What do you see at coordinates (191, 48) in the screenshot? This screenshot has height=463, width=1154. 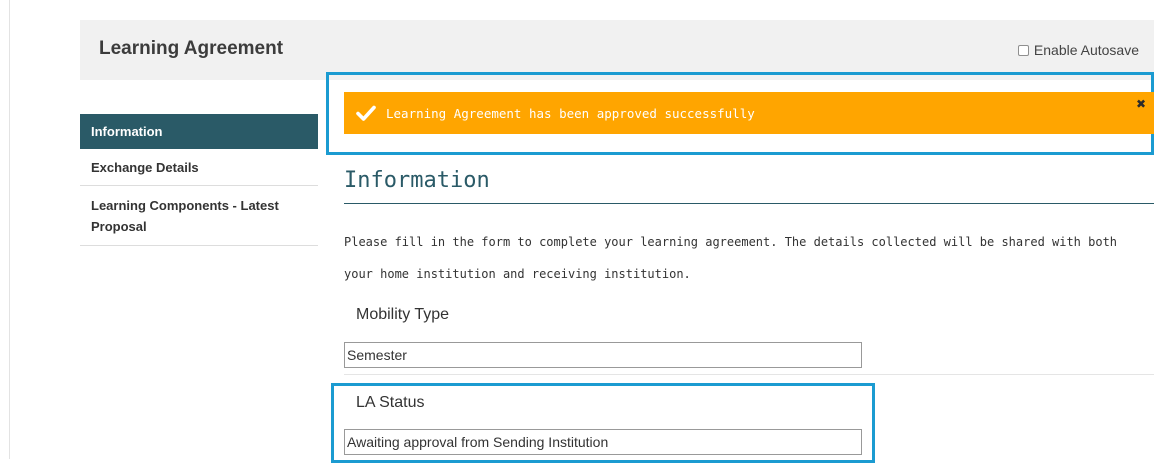 I see `page-title: Learning Agreement` at bounding box center [191, 48].